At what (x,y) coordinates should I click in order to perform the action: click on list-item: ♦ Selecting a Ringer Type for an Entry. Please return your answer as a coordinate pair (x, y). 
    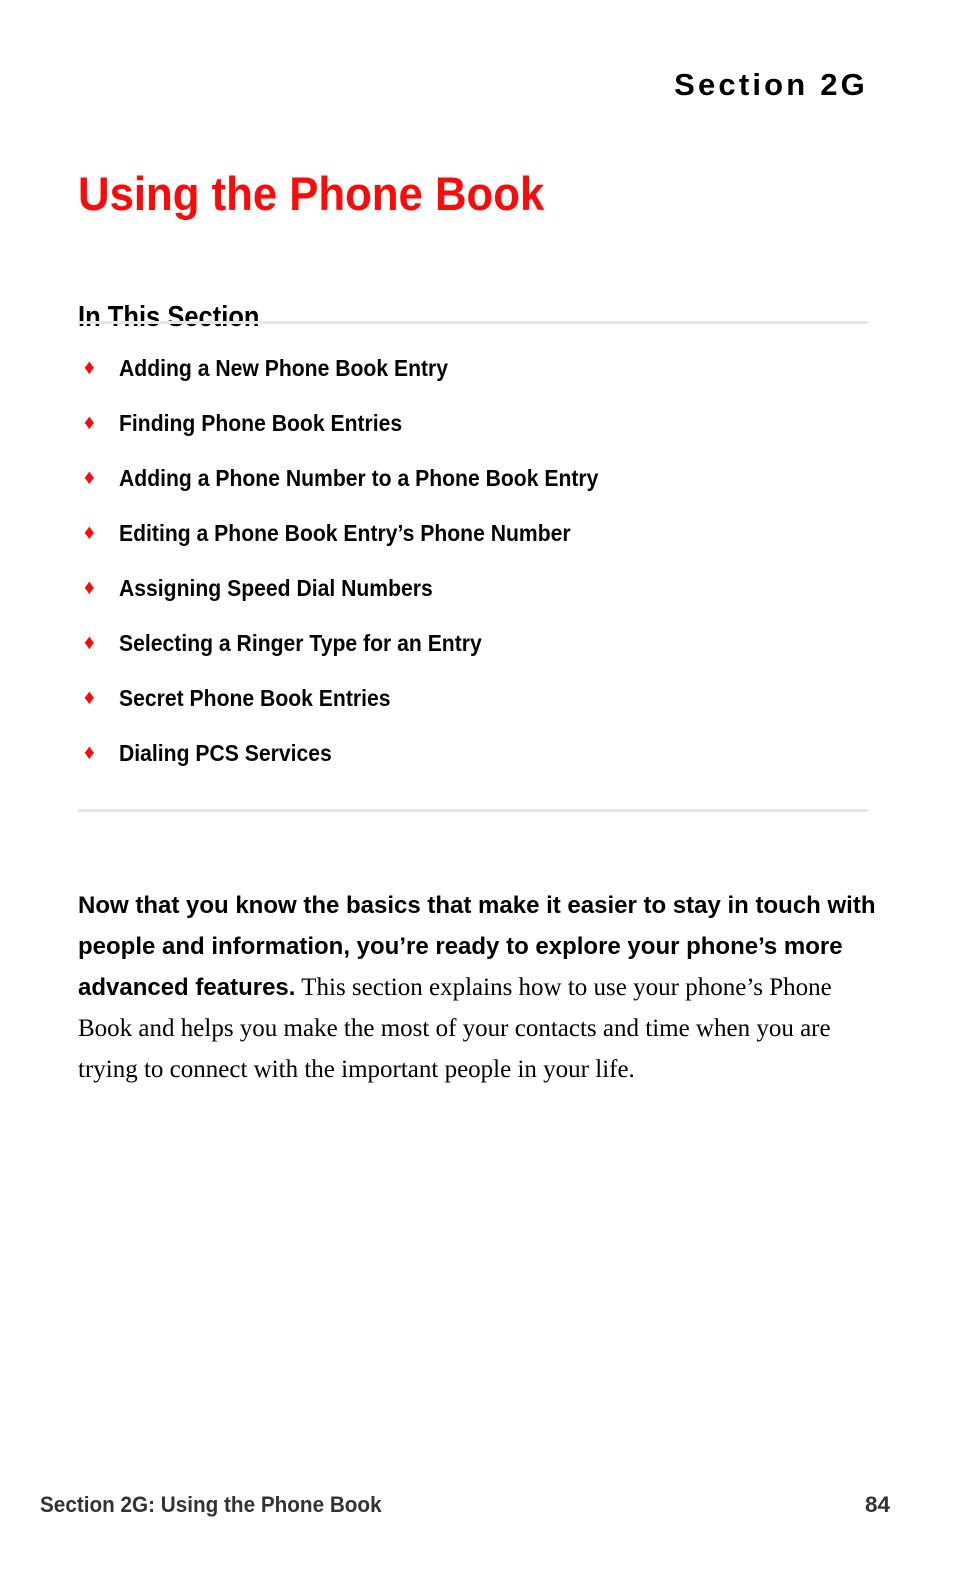
    Looking at the image, I should click on (478, 652).